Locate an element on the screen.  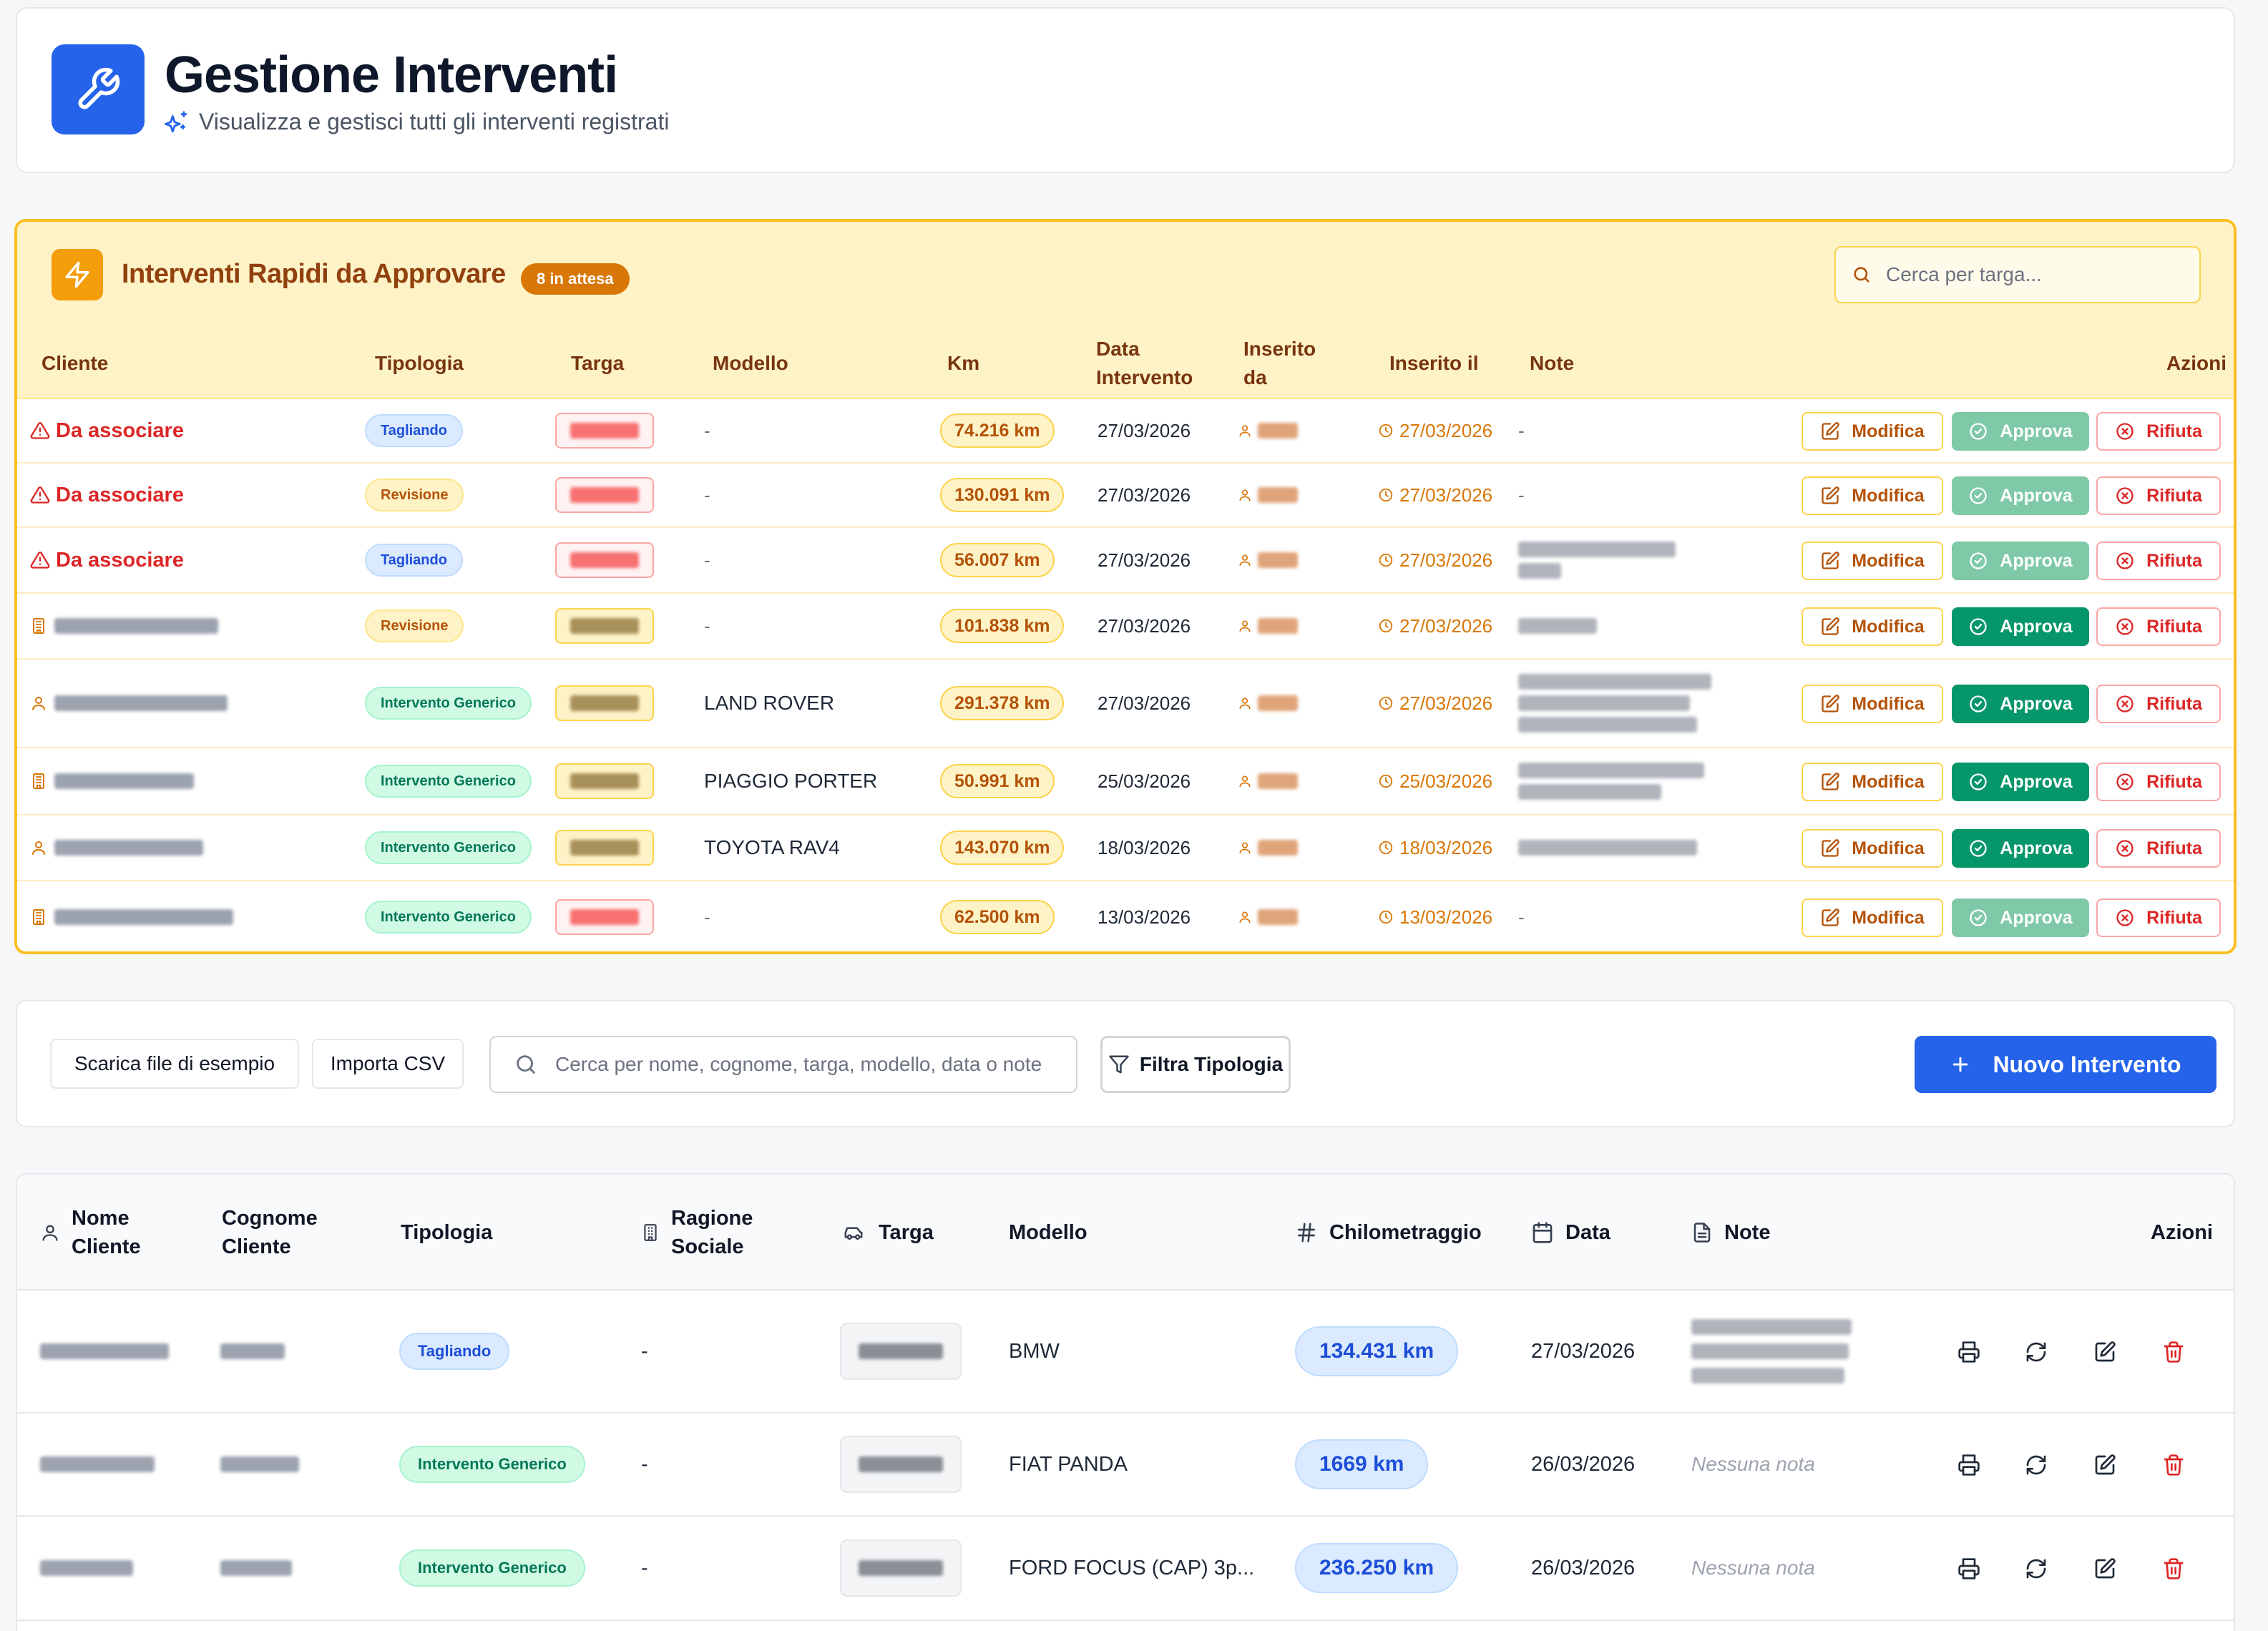
quick-cliente-label: Da associare is located at coordinates (120, 495).